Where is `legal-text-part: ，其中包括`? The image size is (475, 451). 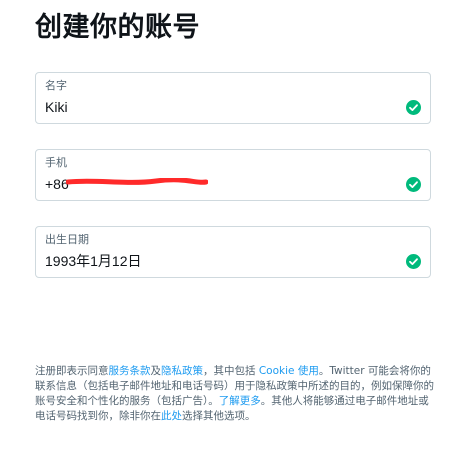
legal-text-part: ，其中包括 is located at coordinates (231, 371).